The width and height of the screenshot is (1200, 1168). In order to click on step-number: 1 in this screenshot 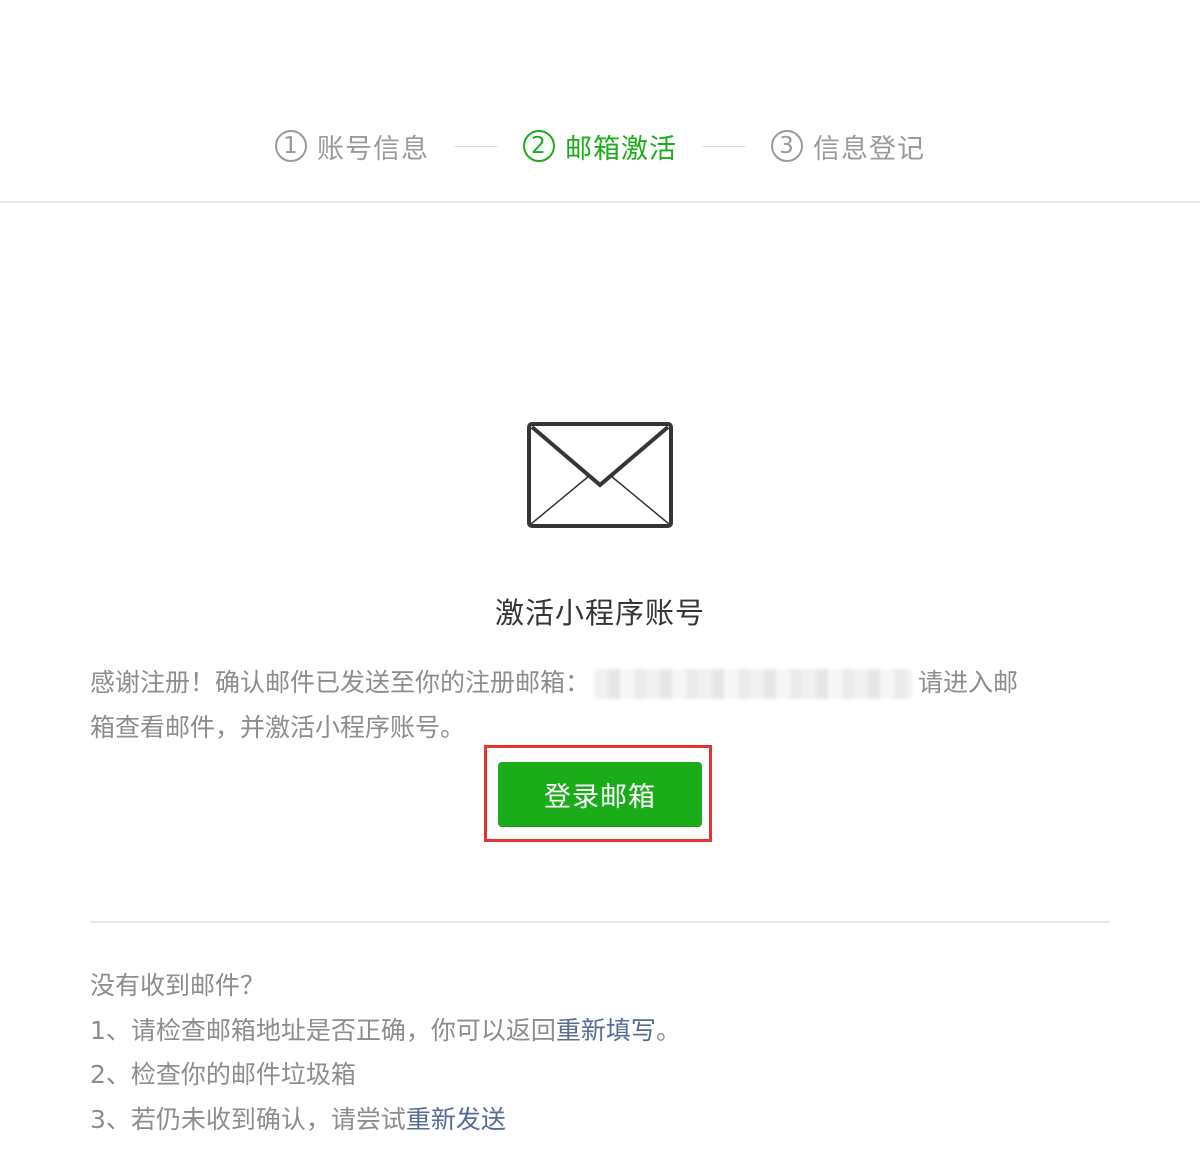, I will do `click(291, 146)`.